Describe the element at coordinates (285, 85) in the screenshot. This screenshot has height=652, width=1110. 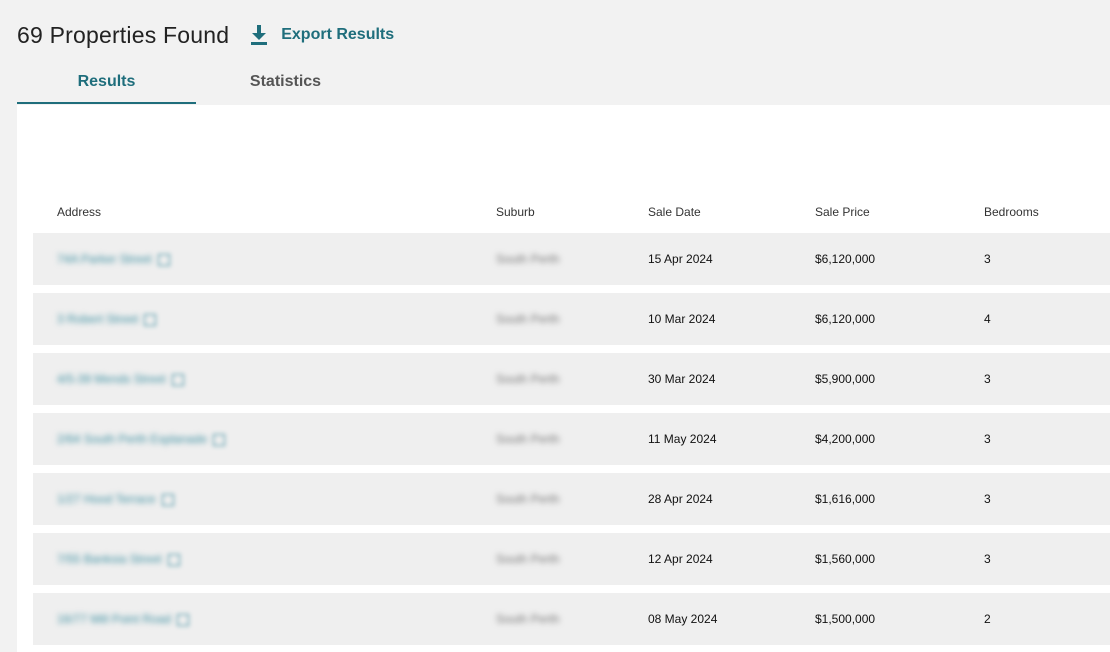
I see `tab-statistics: Statistics` at that location.